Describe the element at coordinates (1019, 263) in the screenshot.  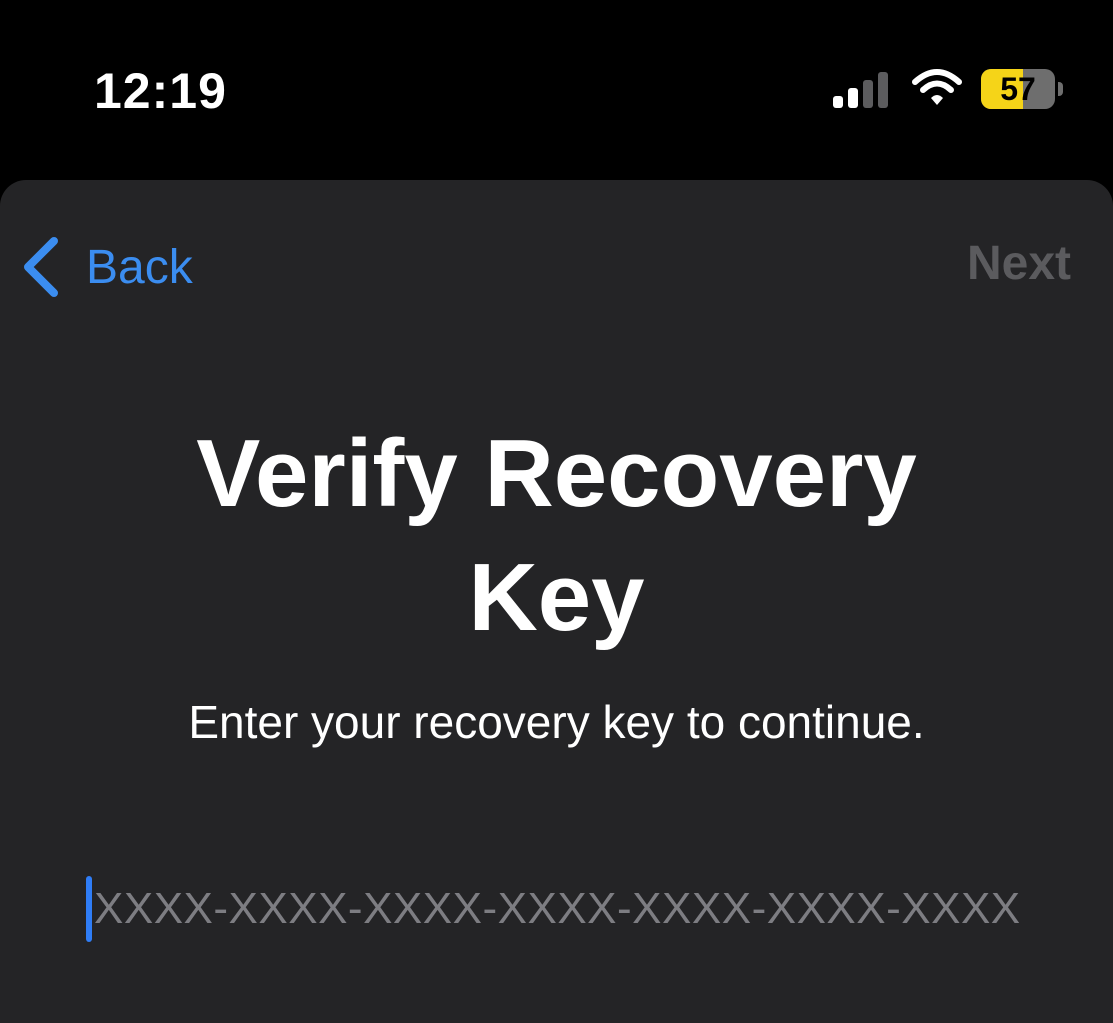
I see `next-button: Next` at that location.